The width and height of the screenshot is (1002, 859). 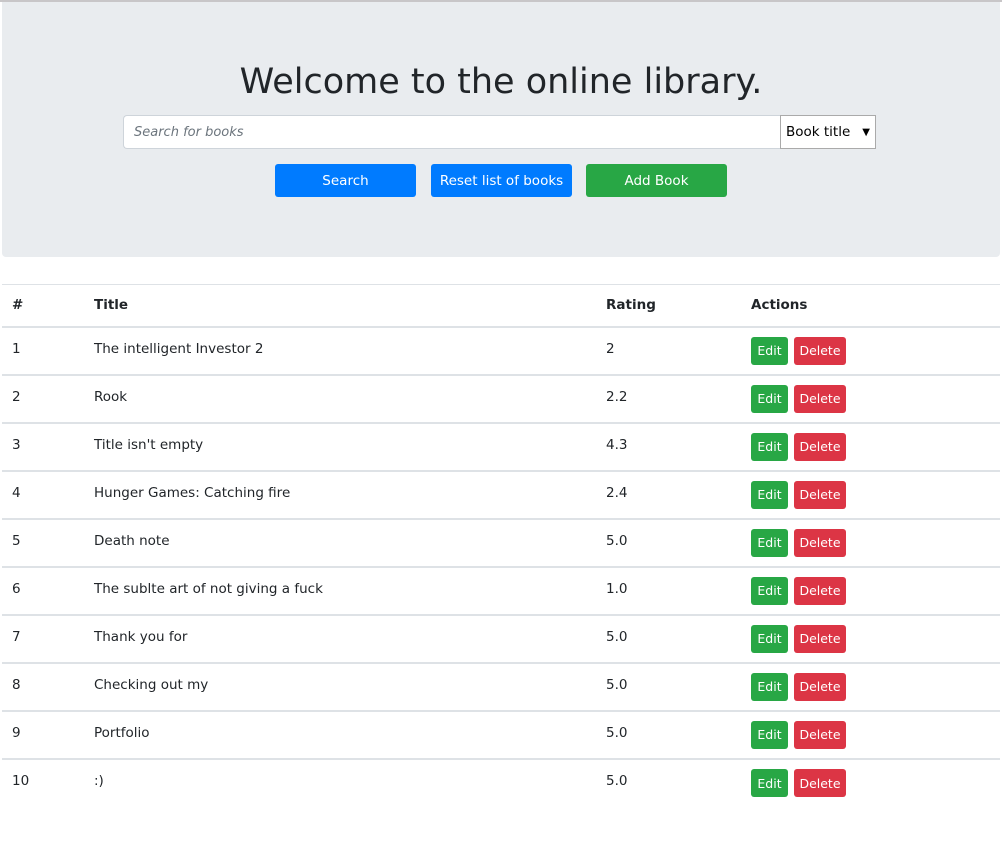 What do you see at coordinates (668, 446) in the screenshot?
I see `row-rating: 4.3` at bounding box center [668, 446].